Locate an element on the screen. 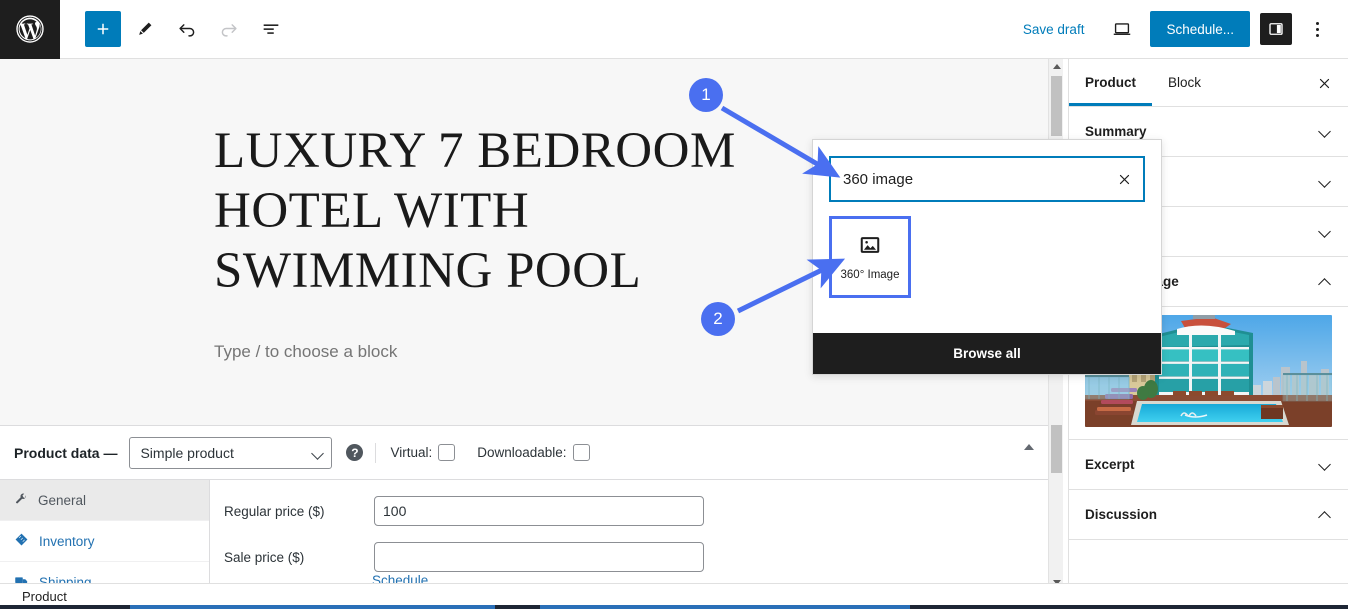 The image size is (1348, 609). toolbar-left-tools is located at coordinates (174, 29).